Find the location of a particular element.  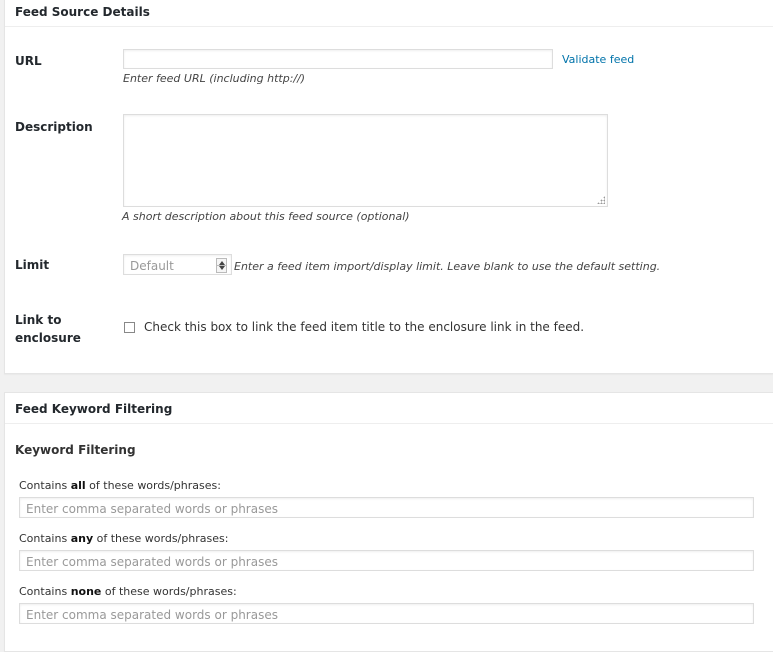

contains-all-placeholder: Enter comma separated words or phrases is located at coordinates (152, 509).